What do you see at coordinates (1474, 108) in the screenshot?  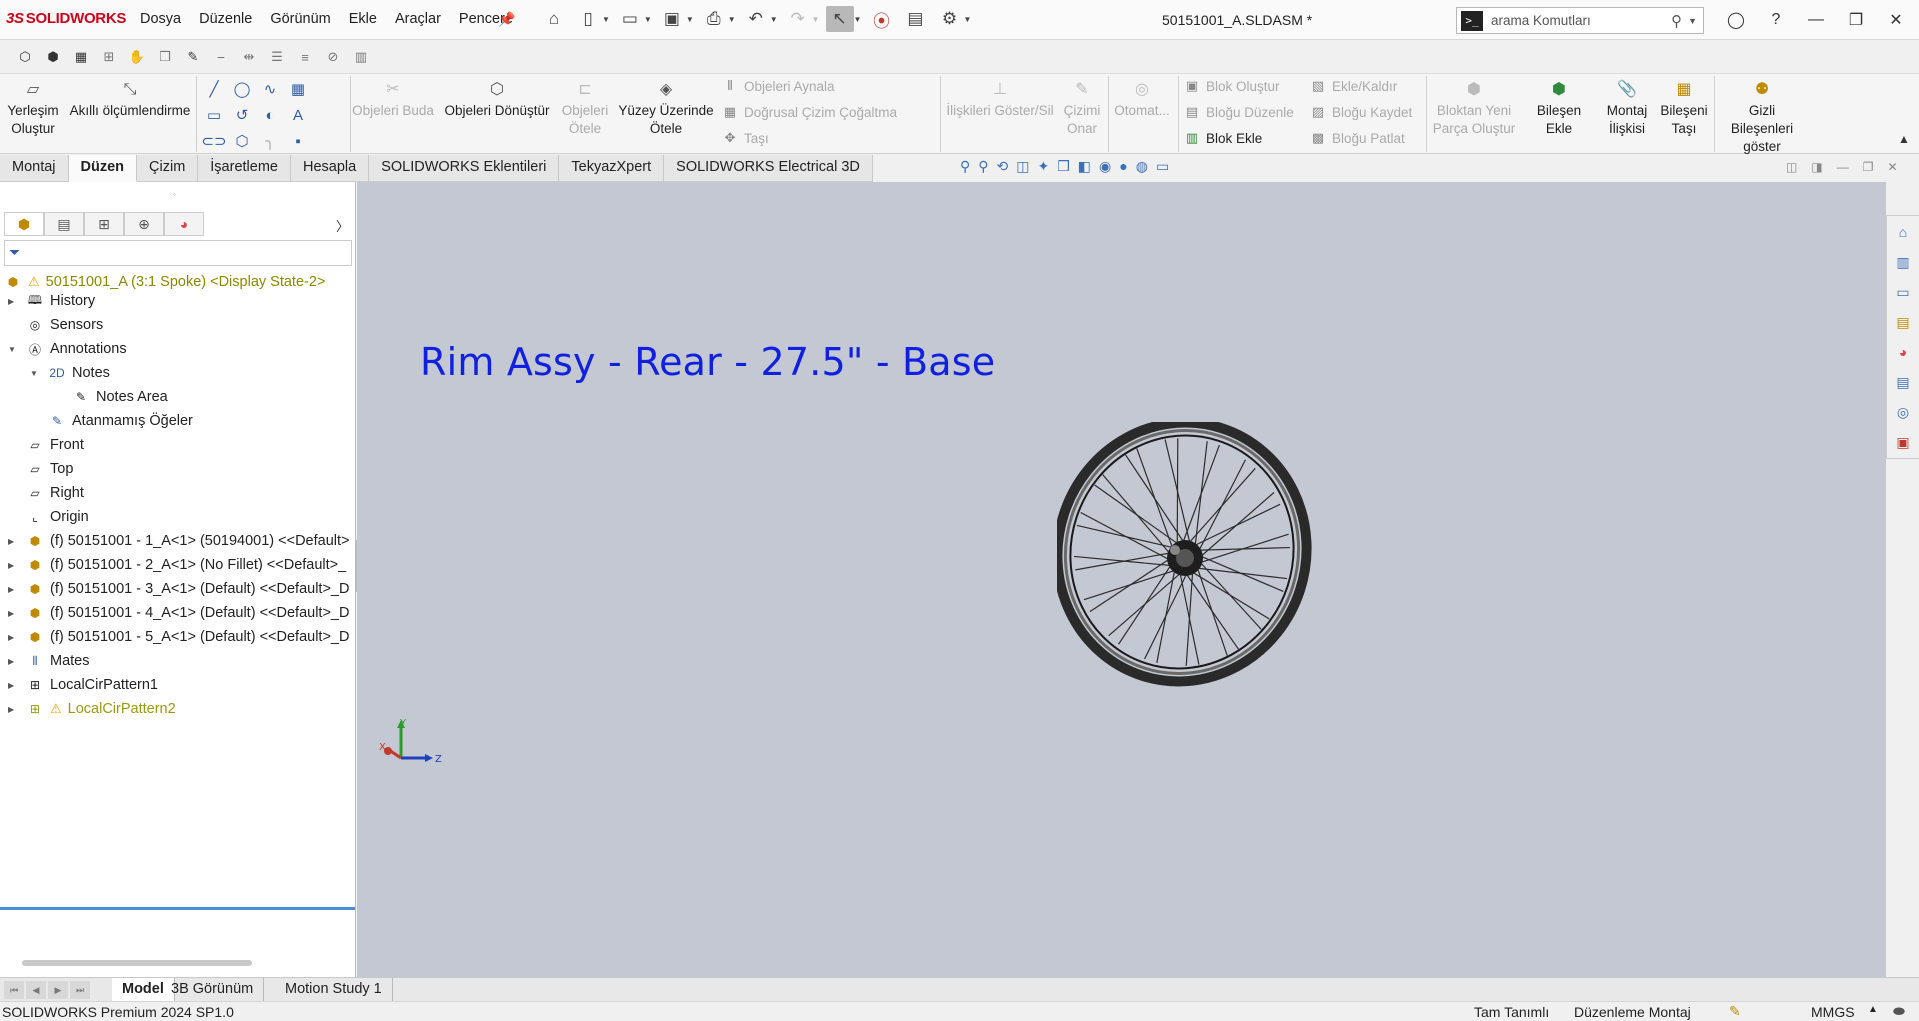 I see `bloktan-yeni-parca-button: ⬢ Bloktan Yeni Parça Oluştur` at bounding box center [1474, 108].